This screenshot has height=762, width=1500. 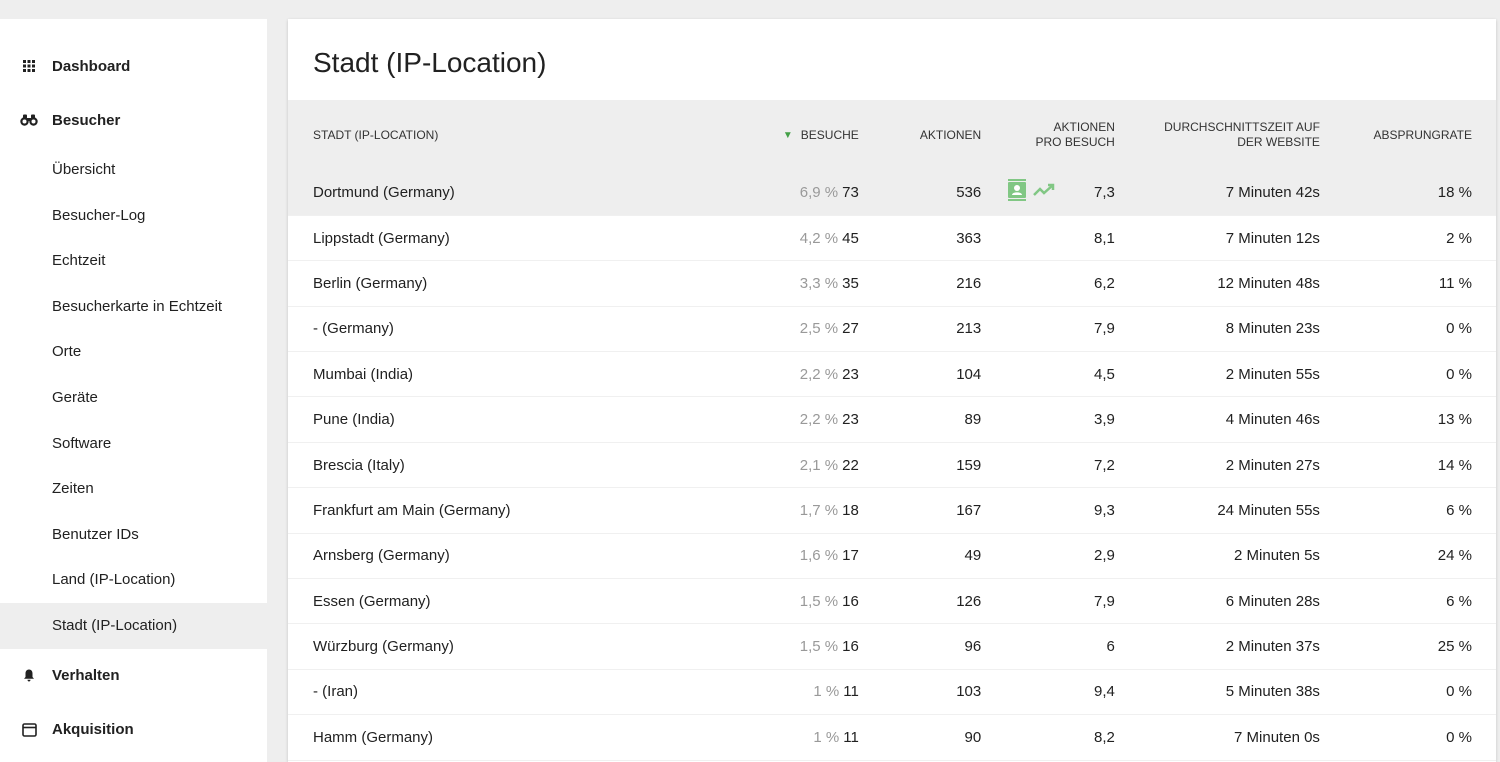 I want to click on visits-cell: 4,2 % 45, so click(x=773, y=237).